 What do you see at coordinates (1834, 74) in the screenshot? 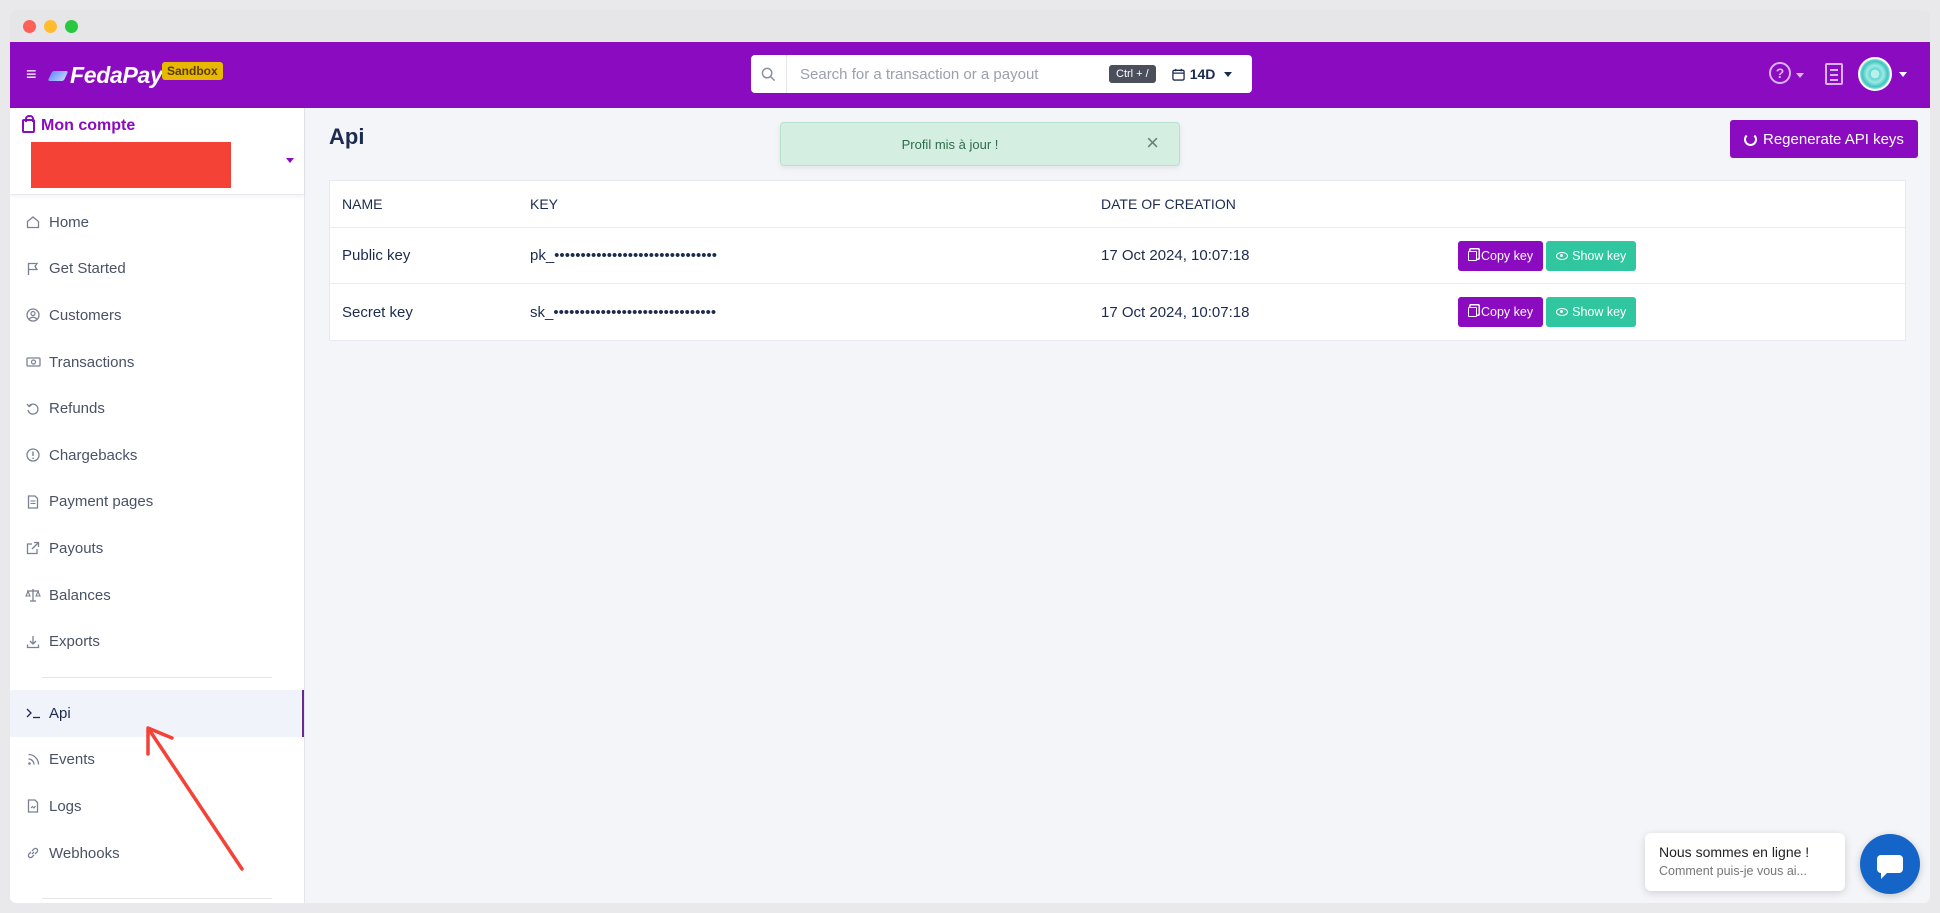
I see `documentation-icon` at bounding box center [1834, 74].